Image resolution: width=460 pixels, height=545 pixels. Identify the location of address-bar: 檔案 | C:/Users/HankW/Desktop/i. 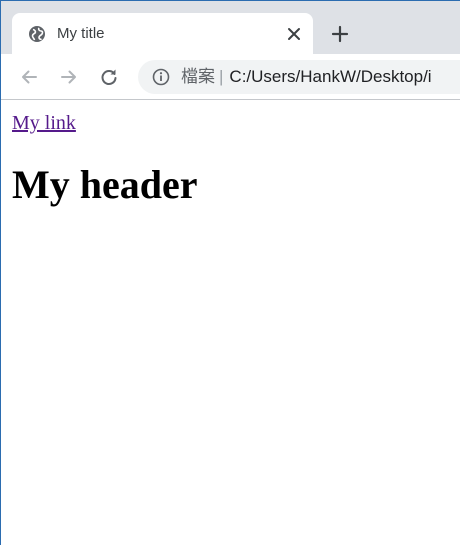
(299, 77).